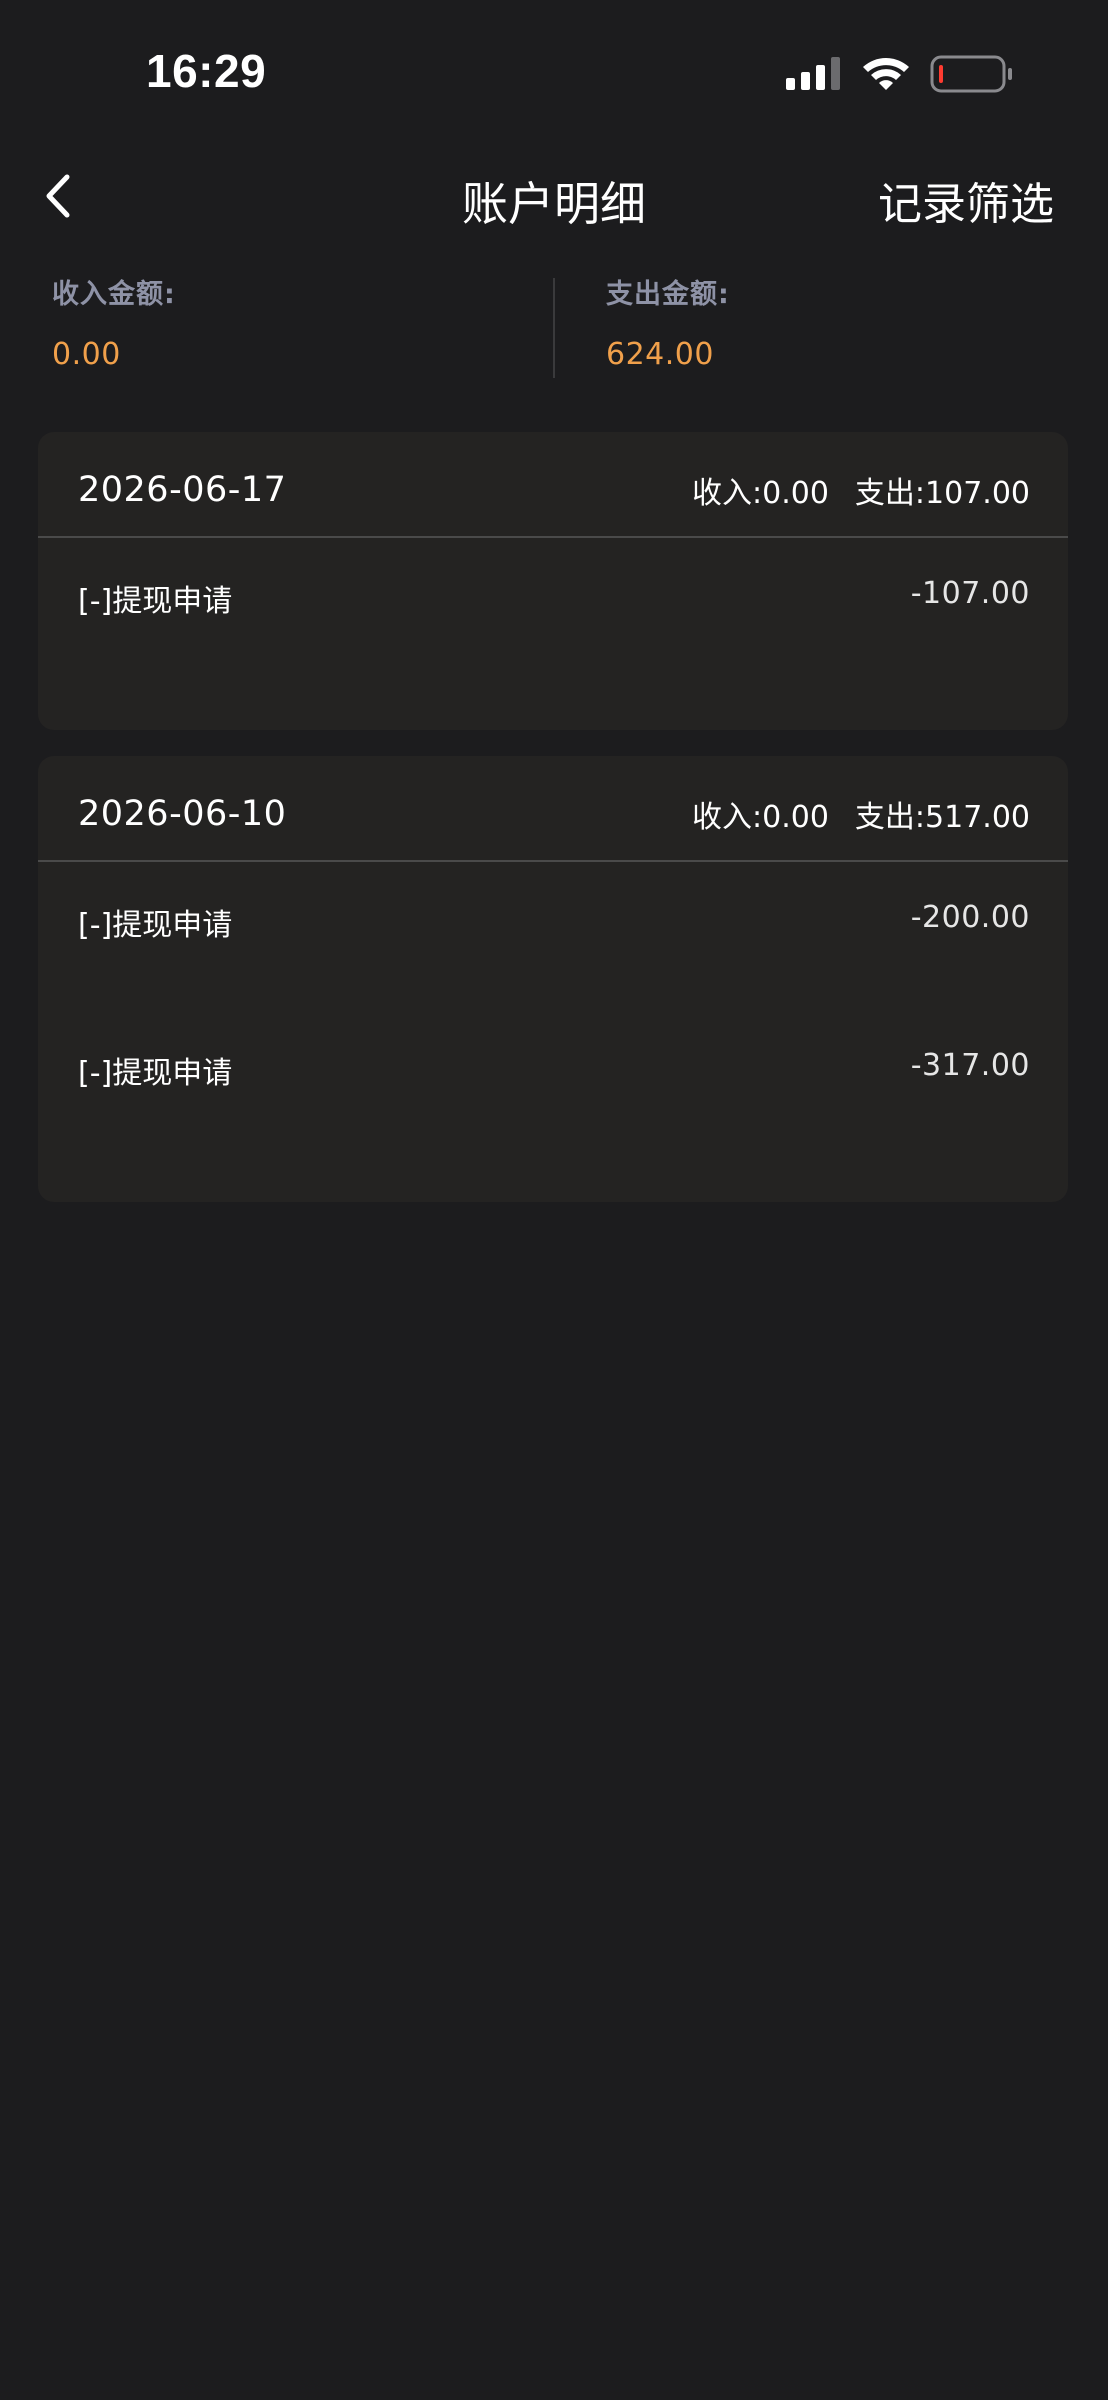 This screenshot has width=1108, height=2400. Describe the element at coordinates (886, 74) in the screenshot. I see `wifi-icon` at that location.